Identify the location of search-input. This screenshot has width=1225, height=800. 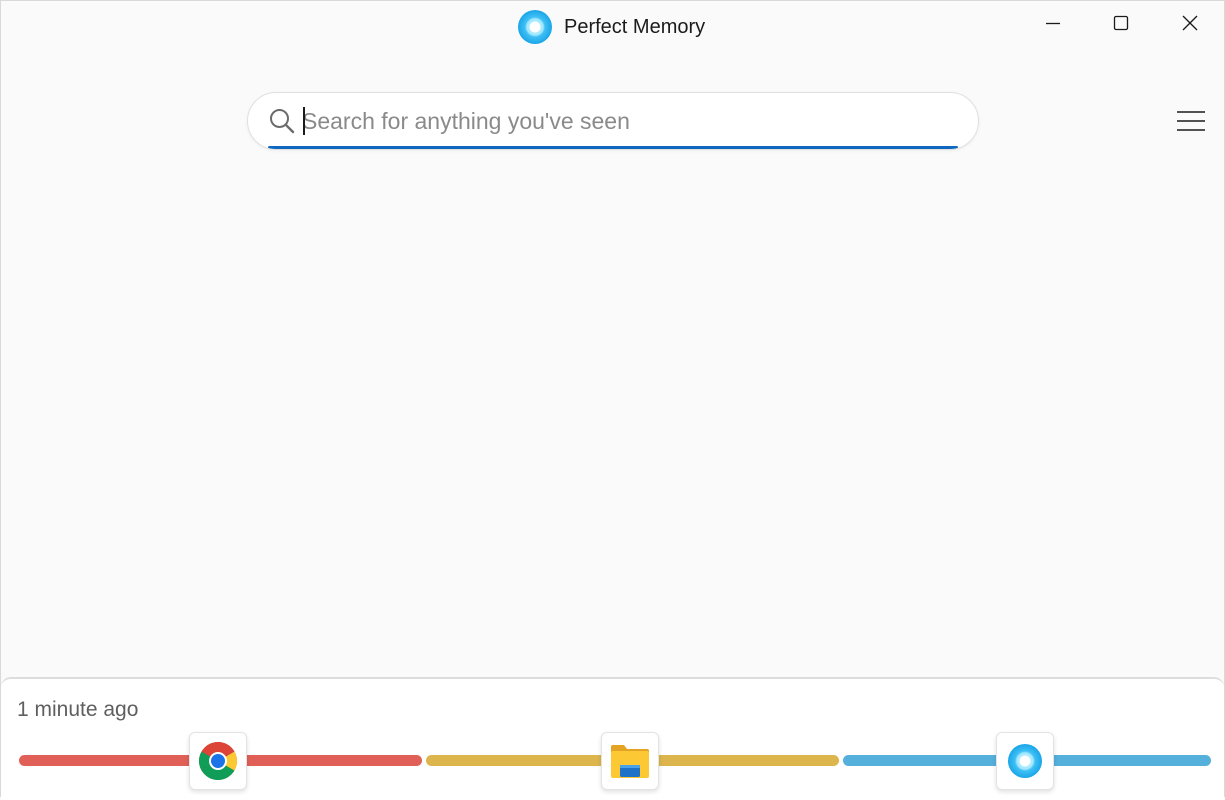
(627, 121).